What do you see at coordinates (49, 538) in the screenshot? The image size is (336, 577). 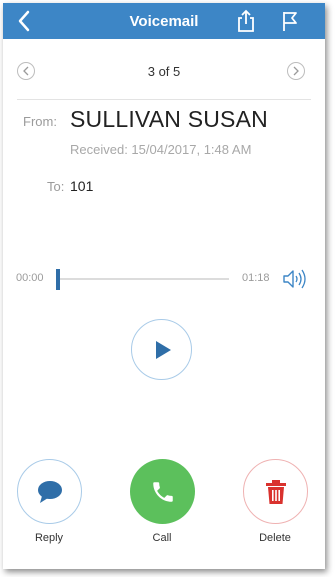 I see `reply-label: Reply` at bounding box center [49, 538].